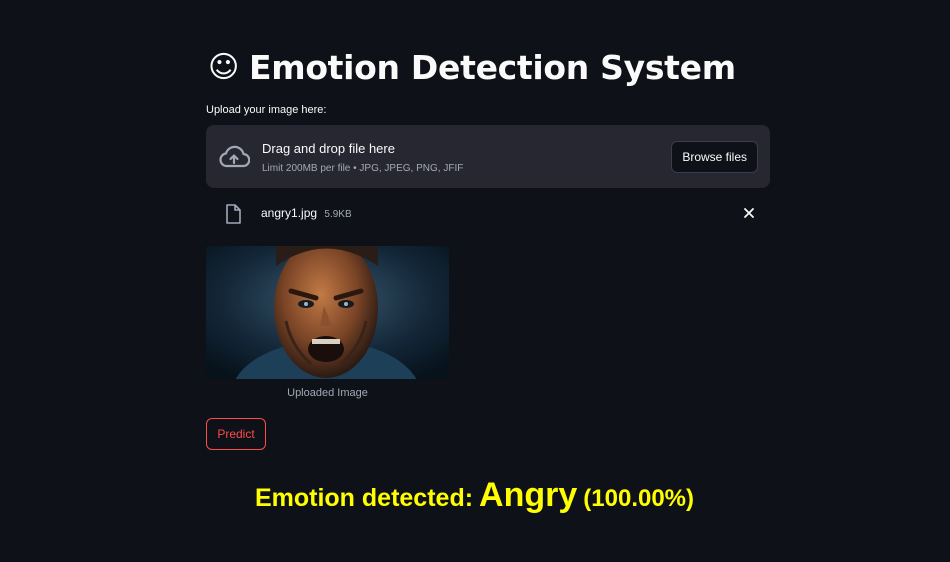  What do you see at coordinates (492, 67) in the screenshot?
I see `page-title-text: Emotion Detection System` at bounding box center [492, 67].